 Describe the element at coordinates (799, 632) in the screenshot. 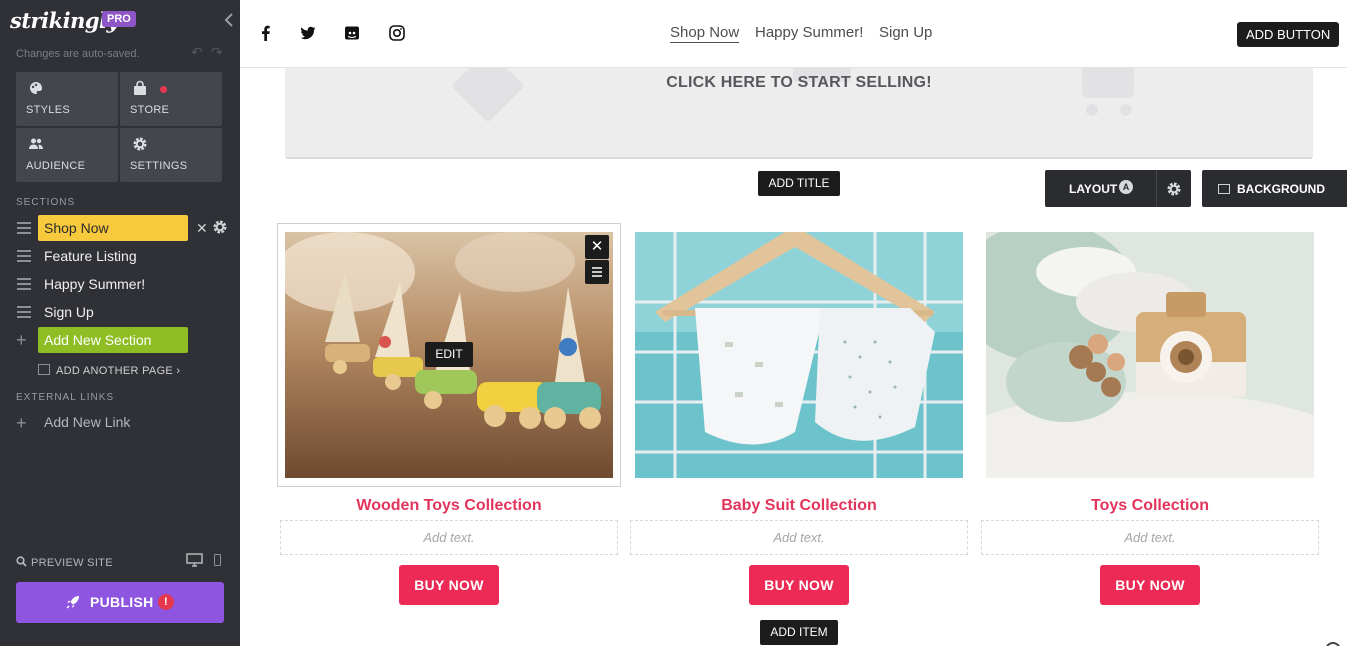

I see `add-item-button: ADD ITEM` at that location.